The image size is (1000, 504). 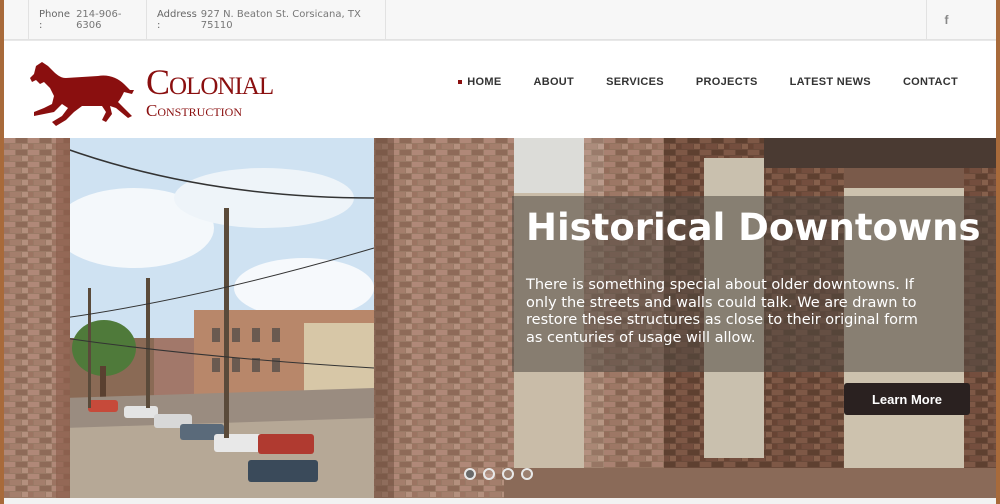 I want to click on slider-pagination, so click(x=498, y=474).